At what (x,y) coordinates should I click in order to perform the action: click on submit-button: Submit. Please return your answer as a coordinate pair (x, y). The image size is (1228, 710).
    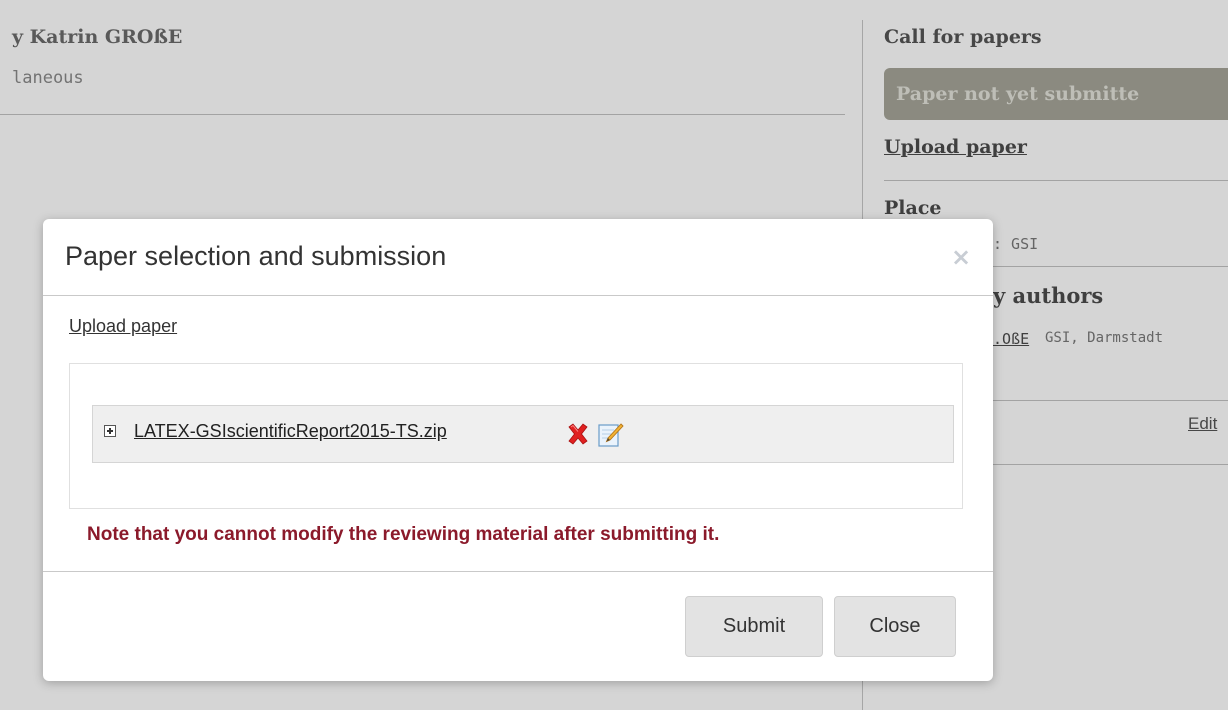
    Looking at the image, I should click on (754, 626).